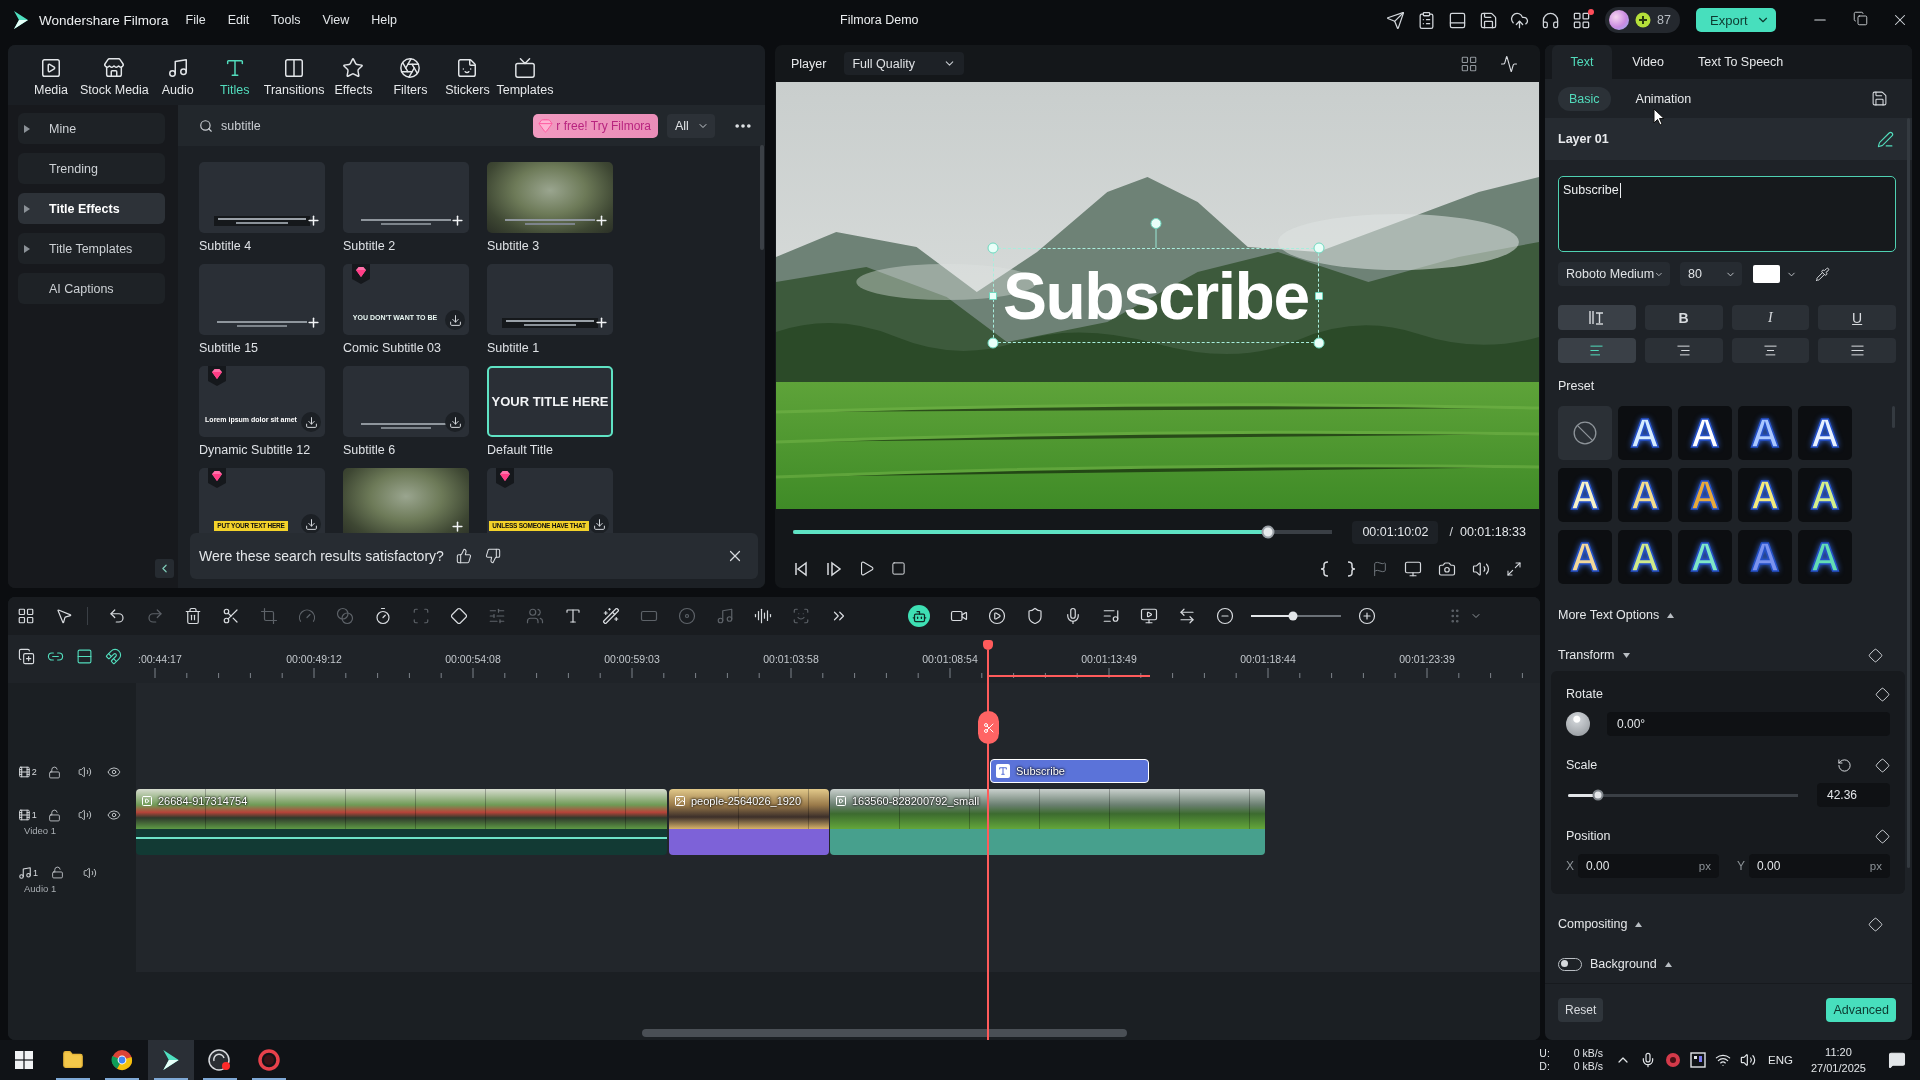 The width and height of the screenshot is (1920, 1080). Describe the element at coordinates (91, 168) in the screenshot. I see `sidebar-item: Trending` at that location.